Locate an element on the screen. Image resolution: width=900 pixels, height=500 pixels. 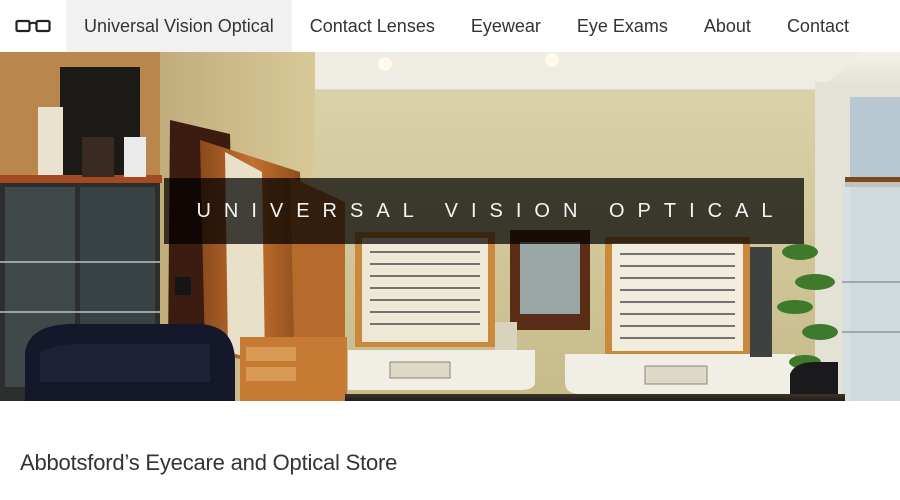
home-logo-link is located at coordinates (33, 26).